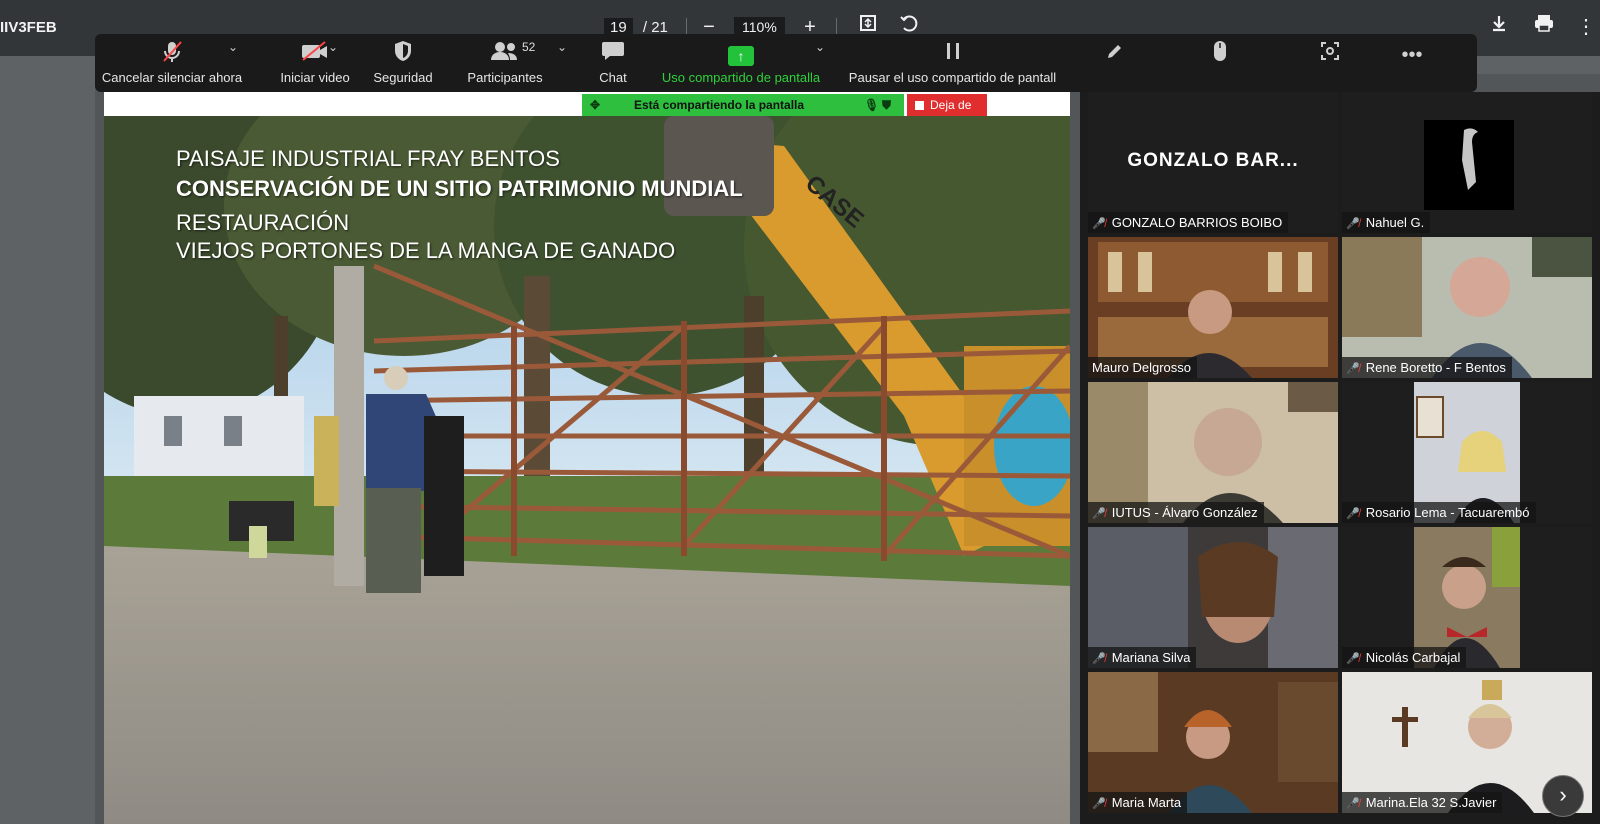 This screenshot has height=824, width=1600. Describe the element at coordinates (820, 47) in the screenshot. I see `share-options-chevron-icon: ⌄` at that location.